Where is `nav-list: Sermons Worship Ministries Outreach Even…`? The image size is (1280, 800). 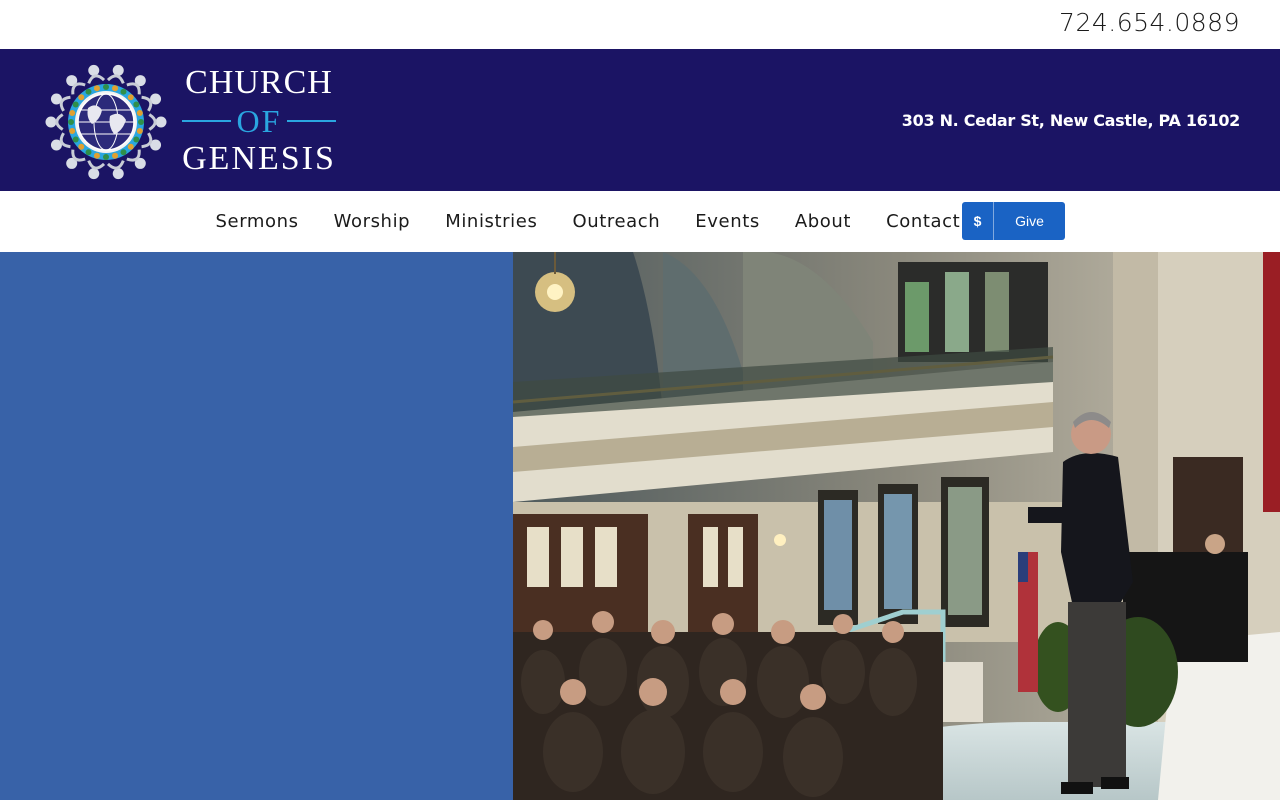 nav-list: Sermons Worship Ministries Outreach Even… is located at coordinates (588, 221).